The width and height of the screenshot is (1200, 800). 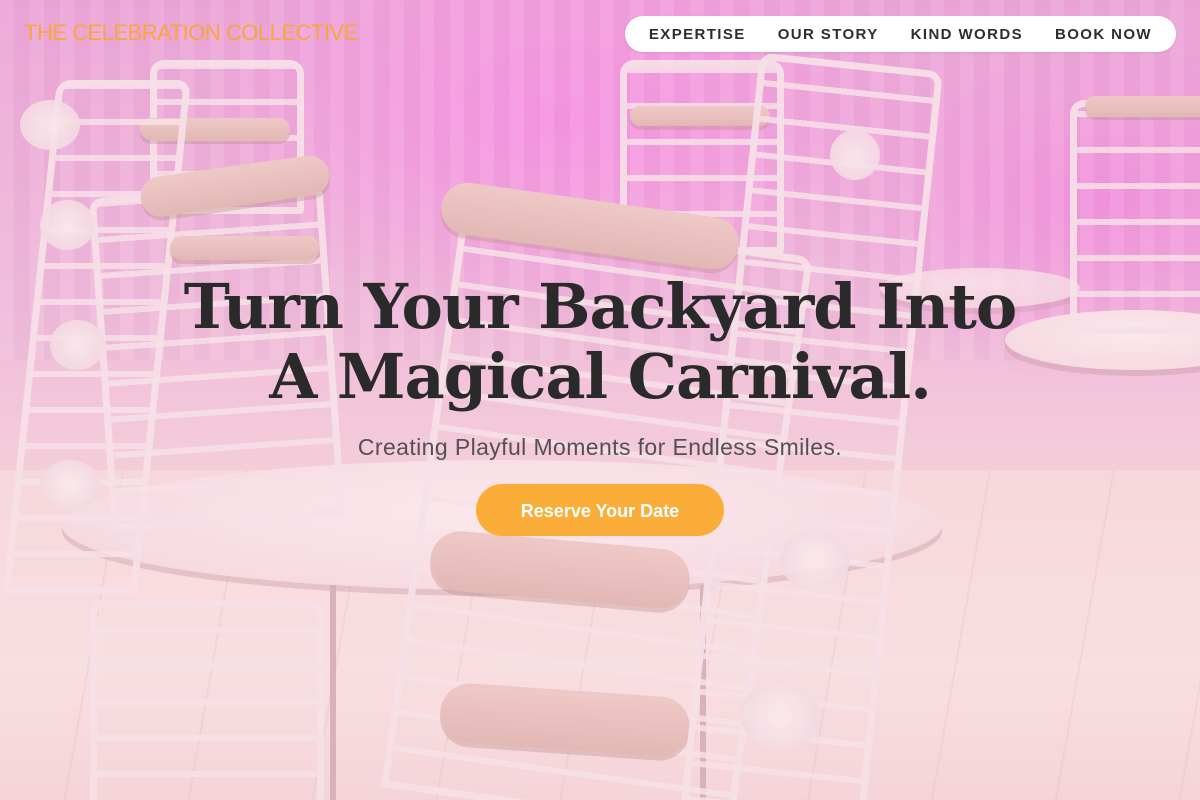 What do you see at coordinates (600, 306) in the screenshot?
I see `hero-headline-line1: Turn Your Backyard Into` at bounding box center [600, 306].